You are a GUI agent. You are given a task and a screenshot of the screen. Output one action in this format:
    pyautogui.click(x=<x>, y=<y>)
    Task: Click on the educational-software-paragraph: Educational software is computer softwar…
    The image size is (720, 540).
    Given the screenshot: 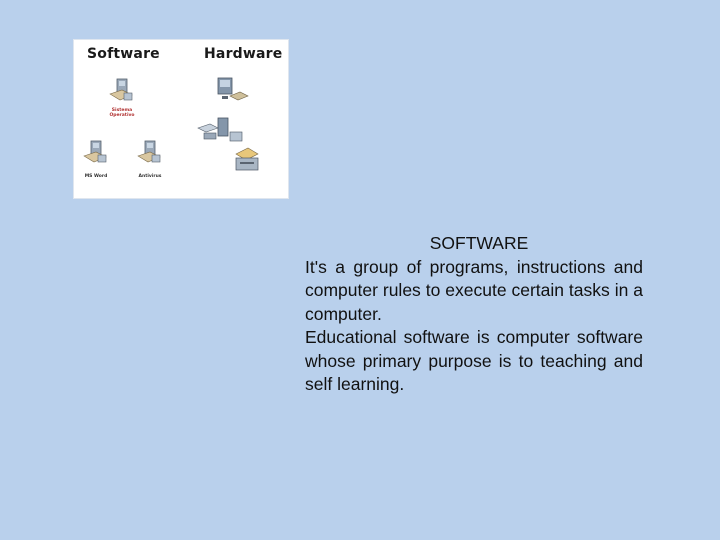 What is the action you would take?
    pyautogui.click(x=474, y=360)
    